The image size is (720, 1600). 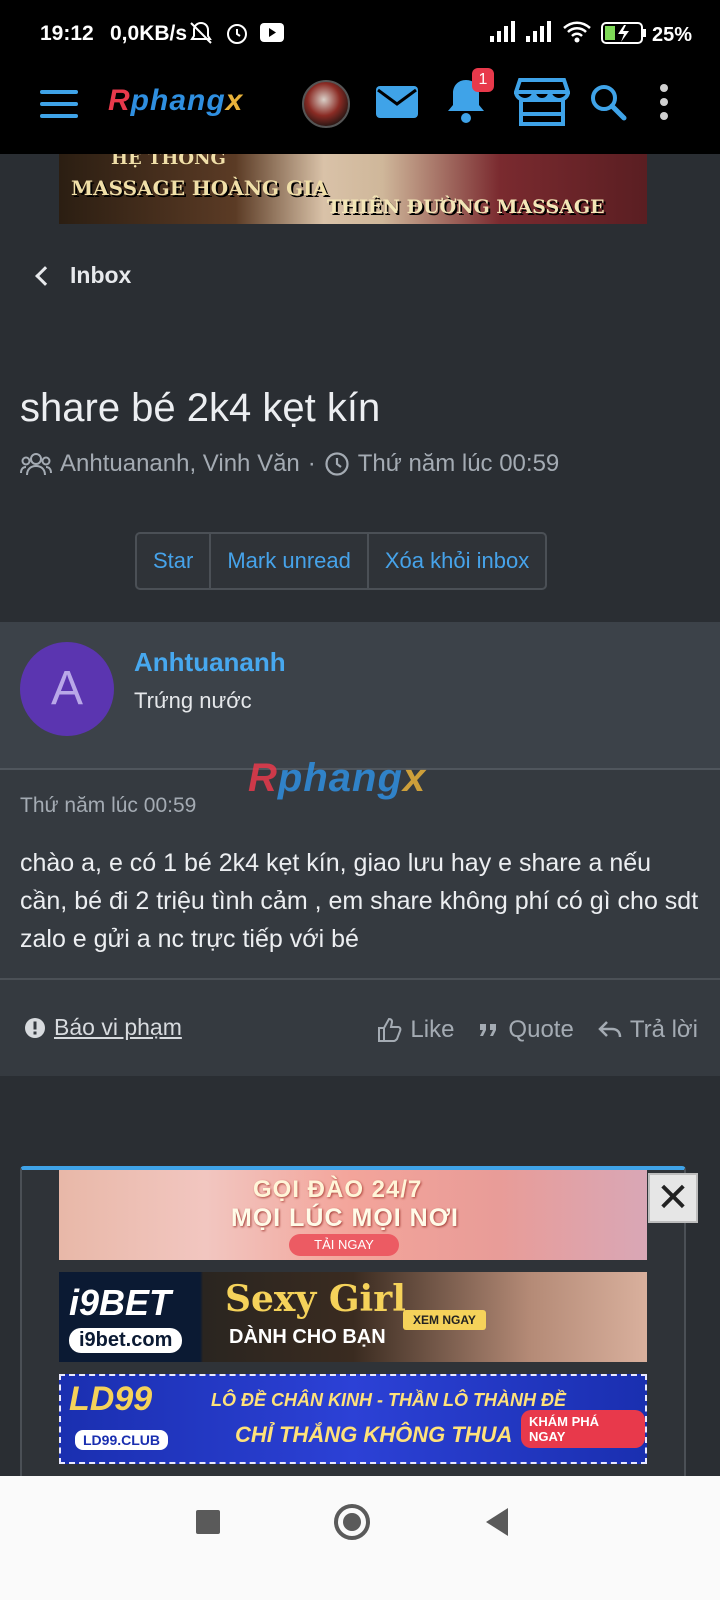 What do you see at coordinates (180, 464) in the screenshot?
I see `participants: Anhtuananh, Vinh Văn` at bounding box center [180, 464].